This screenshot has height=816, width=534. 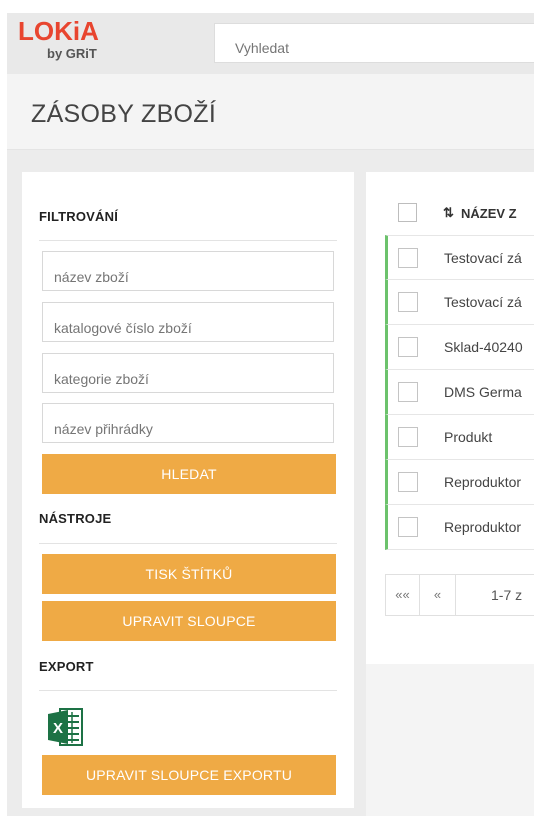 I want to click on table-row: DMS Germa, so click(x=459, y=392).